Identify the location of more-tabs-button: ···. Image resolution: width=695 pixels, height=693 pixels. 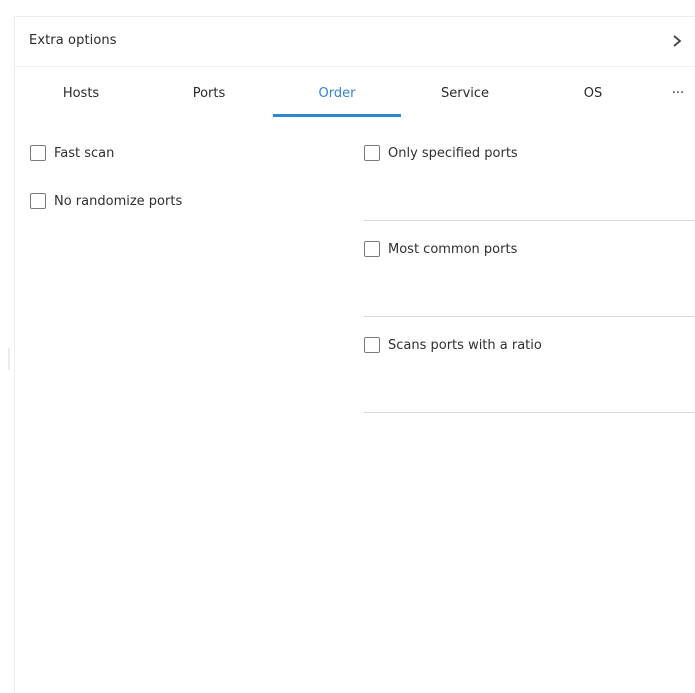
(678, 93).